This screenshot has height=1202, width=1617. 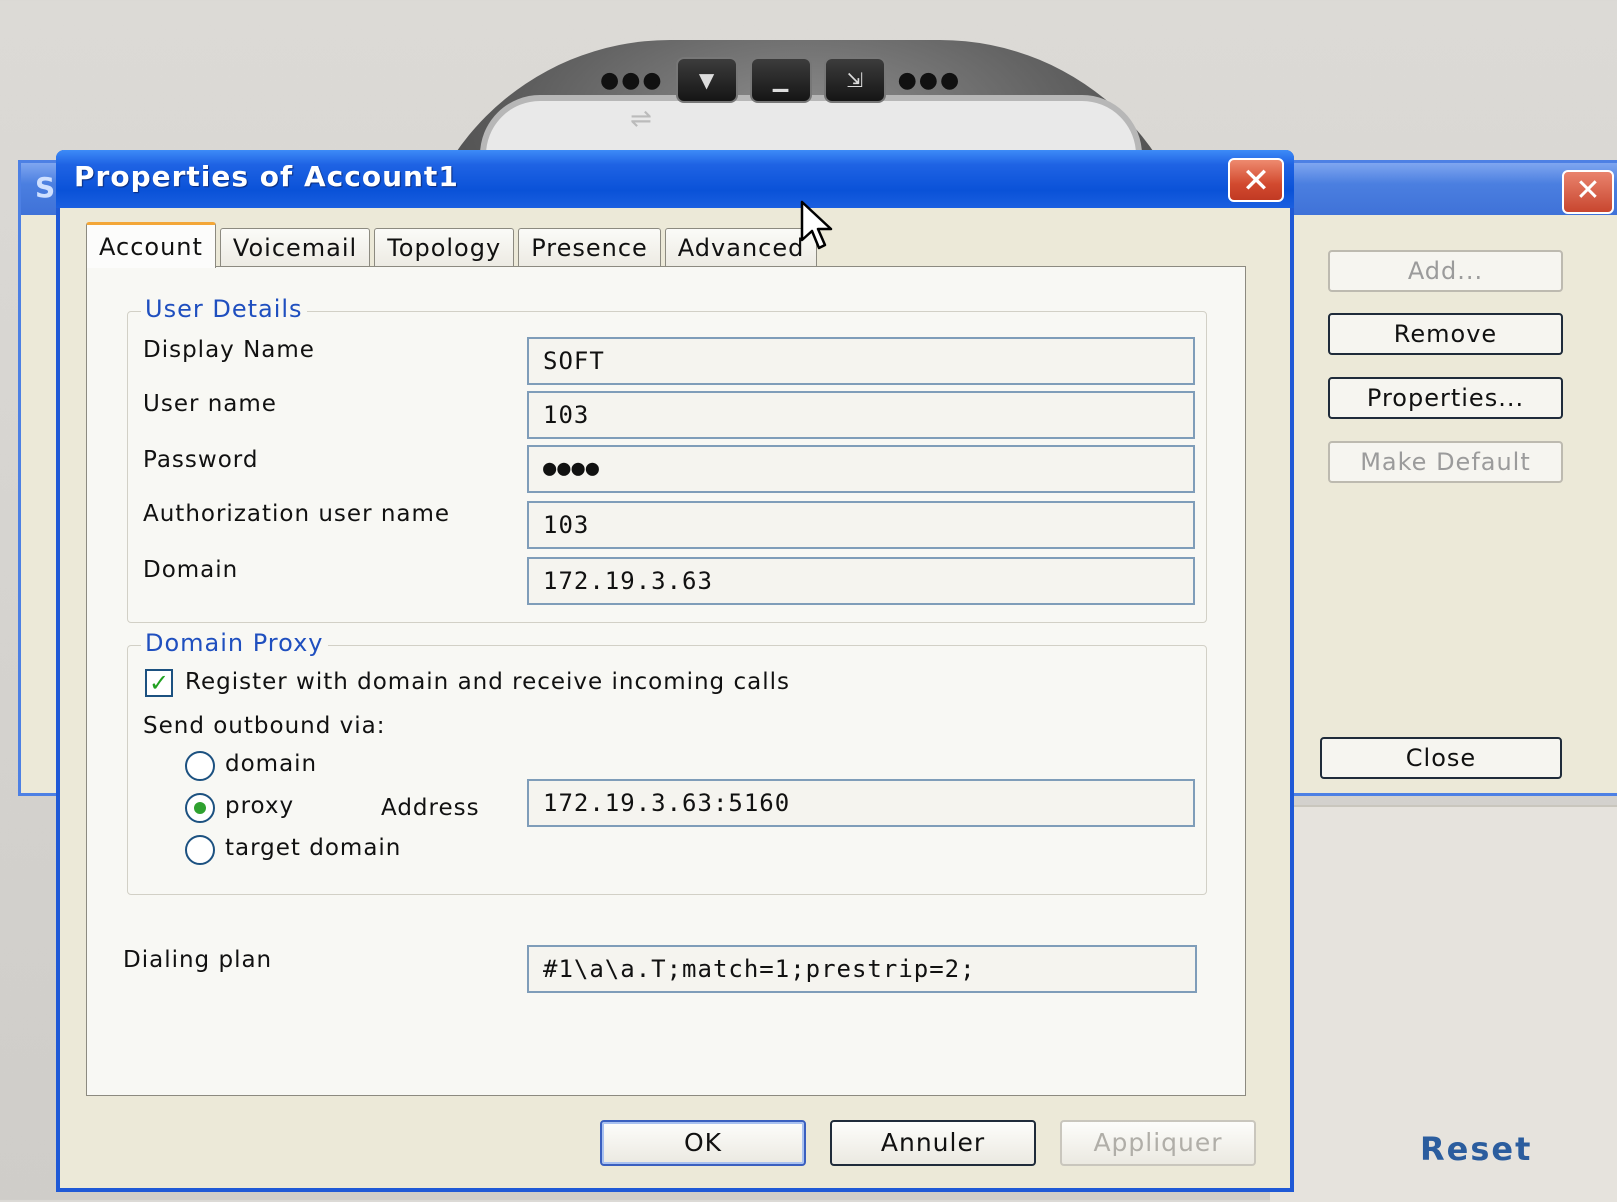 What do you see at coordinates (201, 460) in the screenshot?
I see `password-label: Password` at bounding box center [201, 460].